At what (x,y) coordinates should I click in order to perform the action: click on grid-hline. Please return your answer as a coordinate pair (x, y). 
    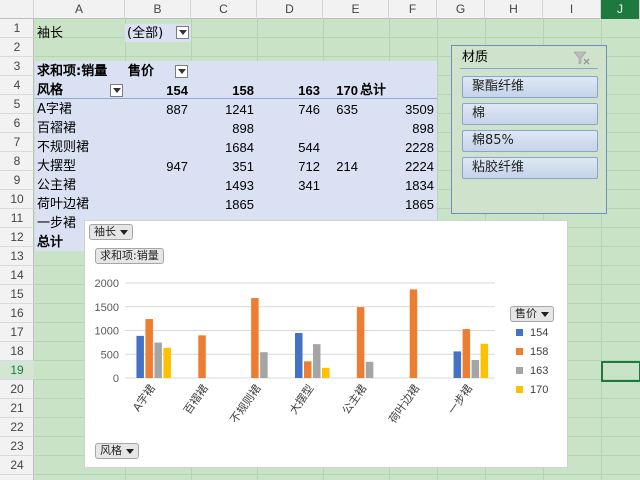
    Looking at the image, I should click on (337, 474).